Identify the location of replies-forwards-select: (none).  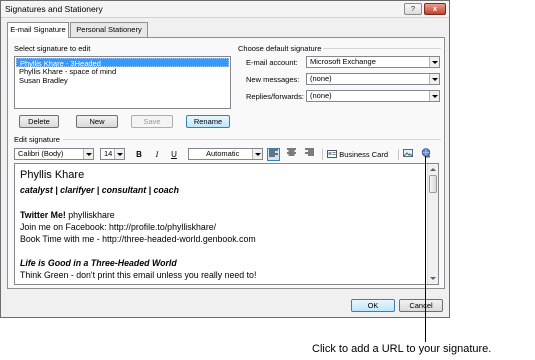
(373, 96).